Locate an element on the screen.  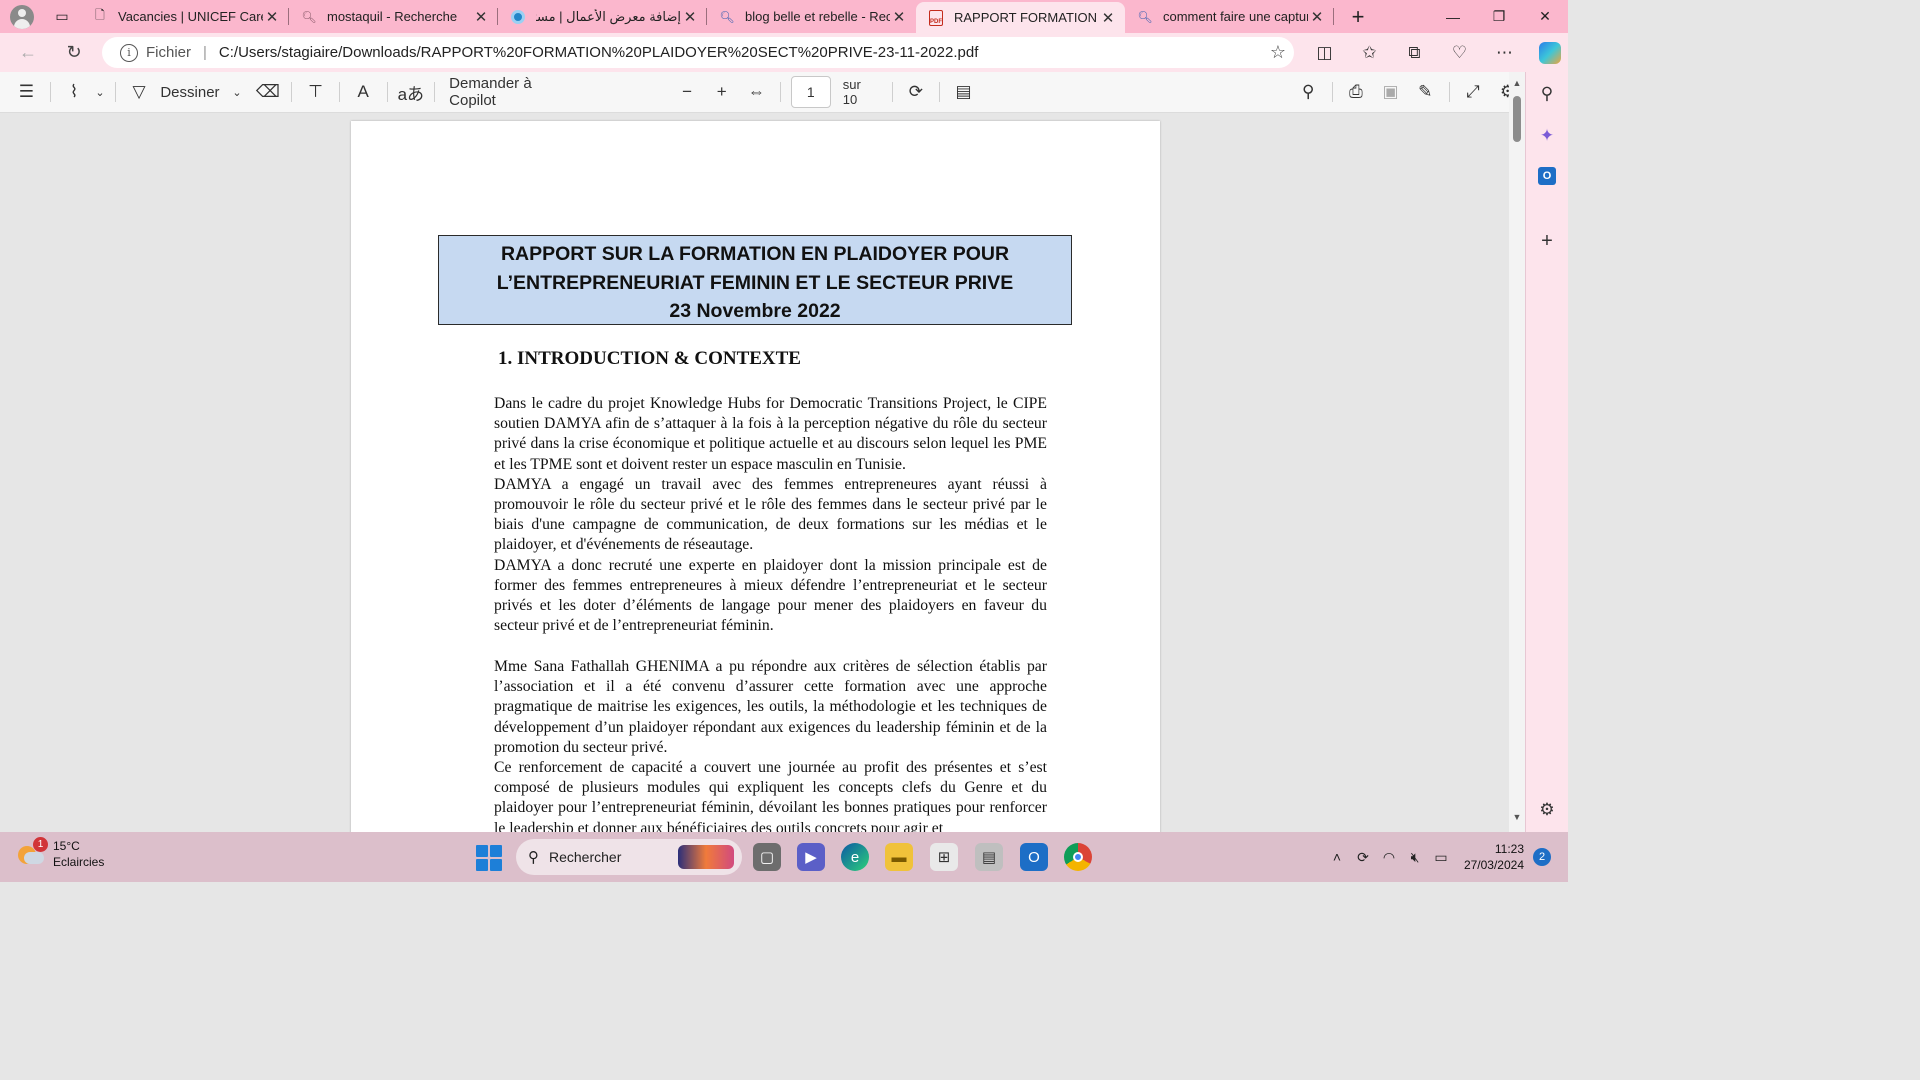
favorite-star-icon: ☆ is located at coordinates (1278, 52).